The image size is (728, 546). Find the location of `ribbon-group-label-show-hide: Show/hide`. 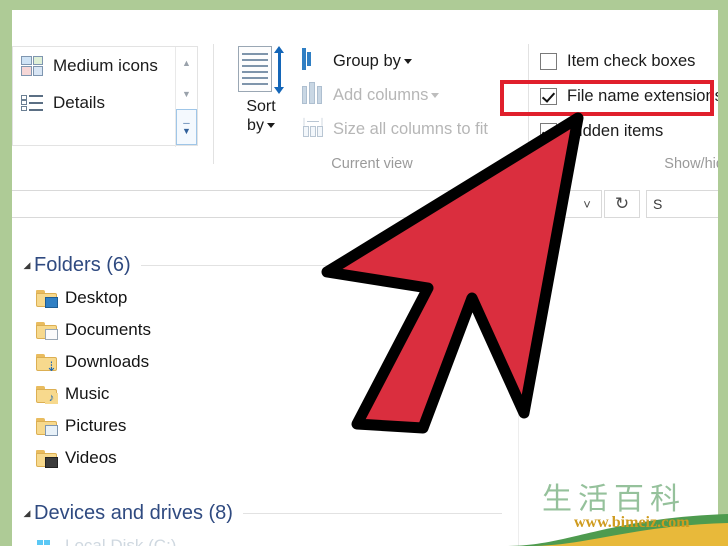

ribbon-group-label-show-hide: Show/hide is located at coordinates (691, 164).